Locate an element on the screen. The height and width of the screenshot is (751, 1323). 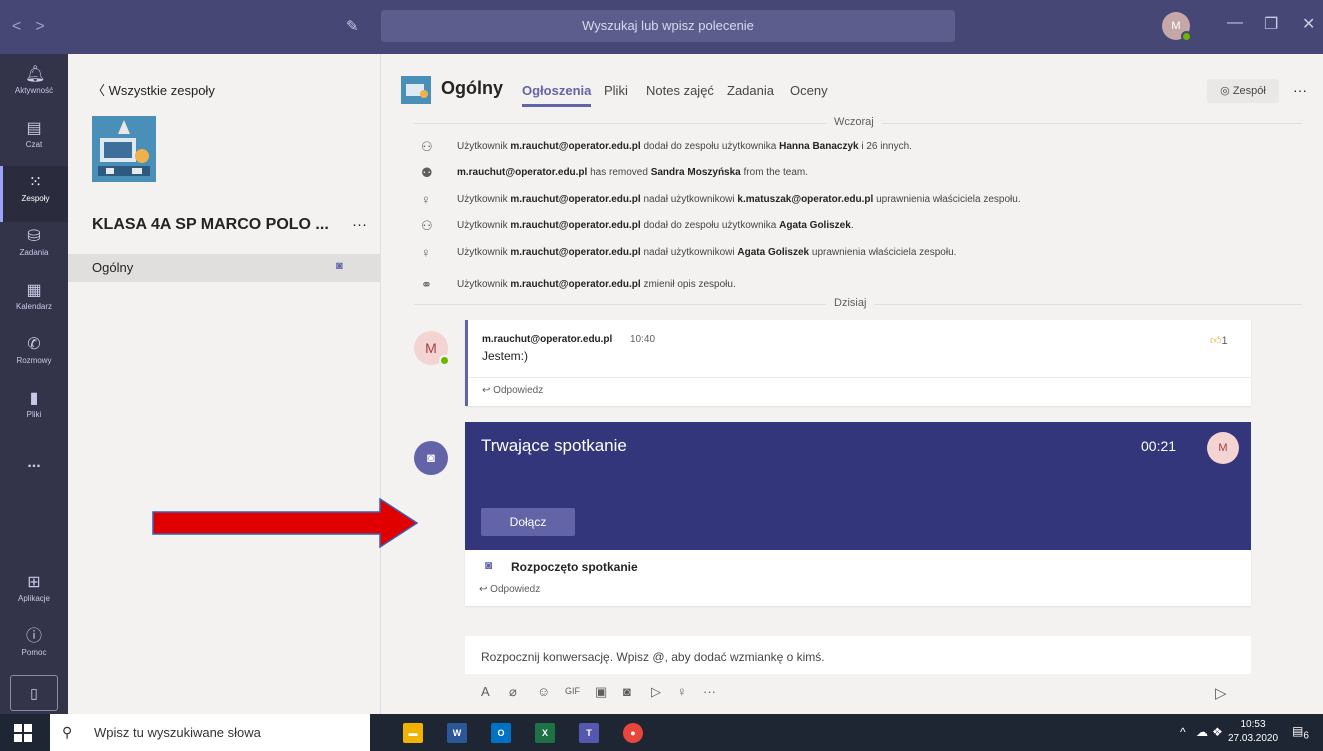
teams-icon: ⁙ is located at coordinates (35, 182).